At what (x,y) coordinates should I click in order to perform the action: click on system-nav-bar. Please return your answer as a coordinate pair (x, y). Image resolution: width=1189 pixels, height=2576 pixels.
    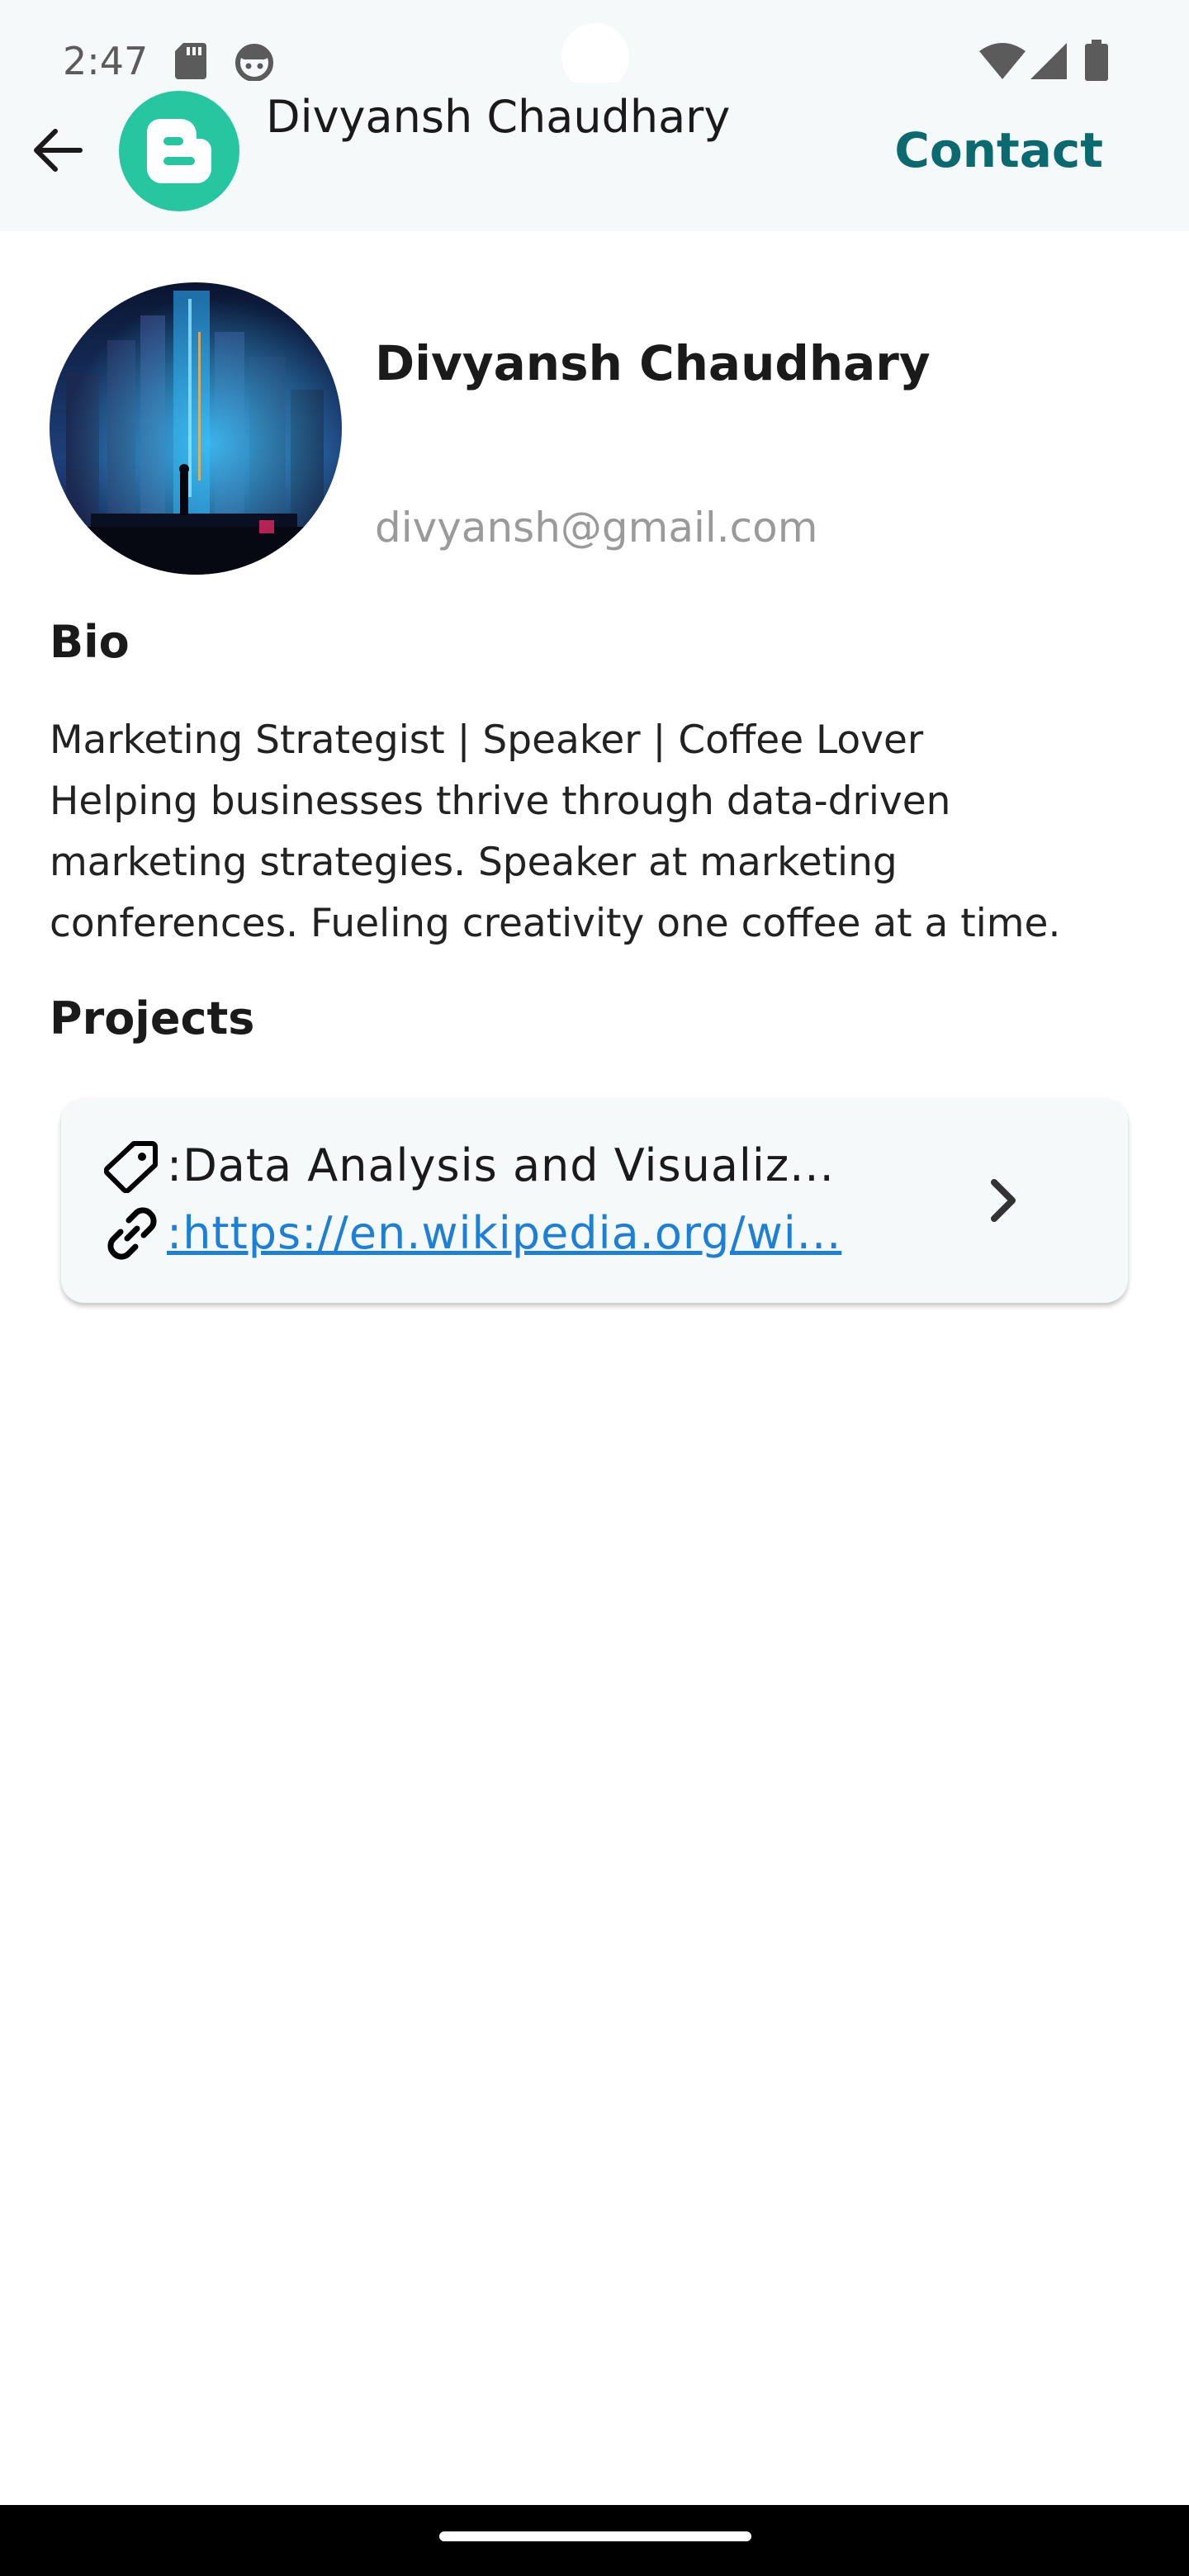
    Looking at the image, I should click on (594, 2540).